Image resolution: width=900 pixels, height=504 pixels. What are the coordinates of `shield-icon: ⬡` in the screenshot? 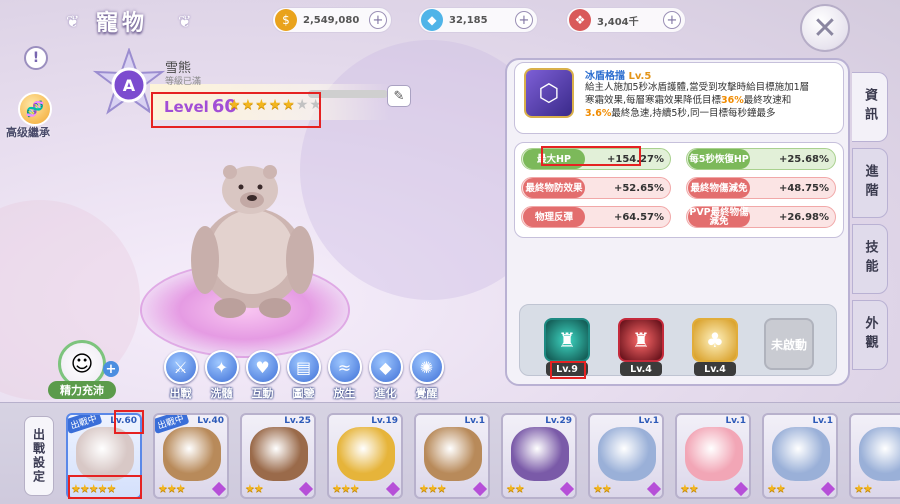 It's located at (549, 93).